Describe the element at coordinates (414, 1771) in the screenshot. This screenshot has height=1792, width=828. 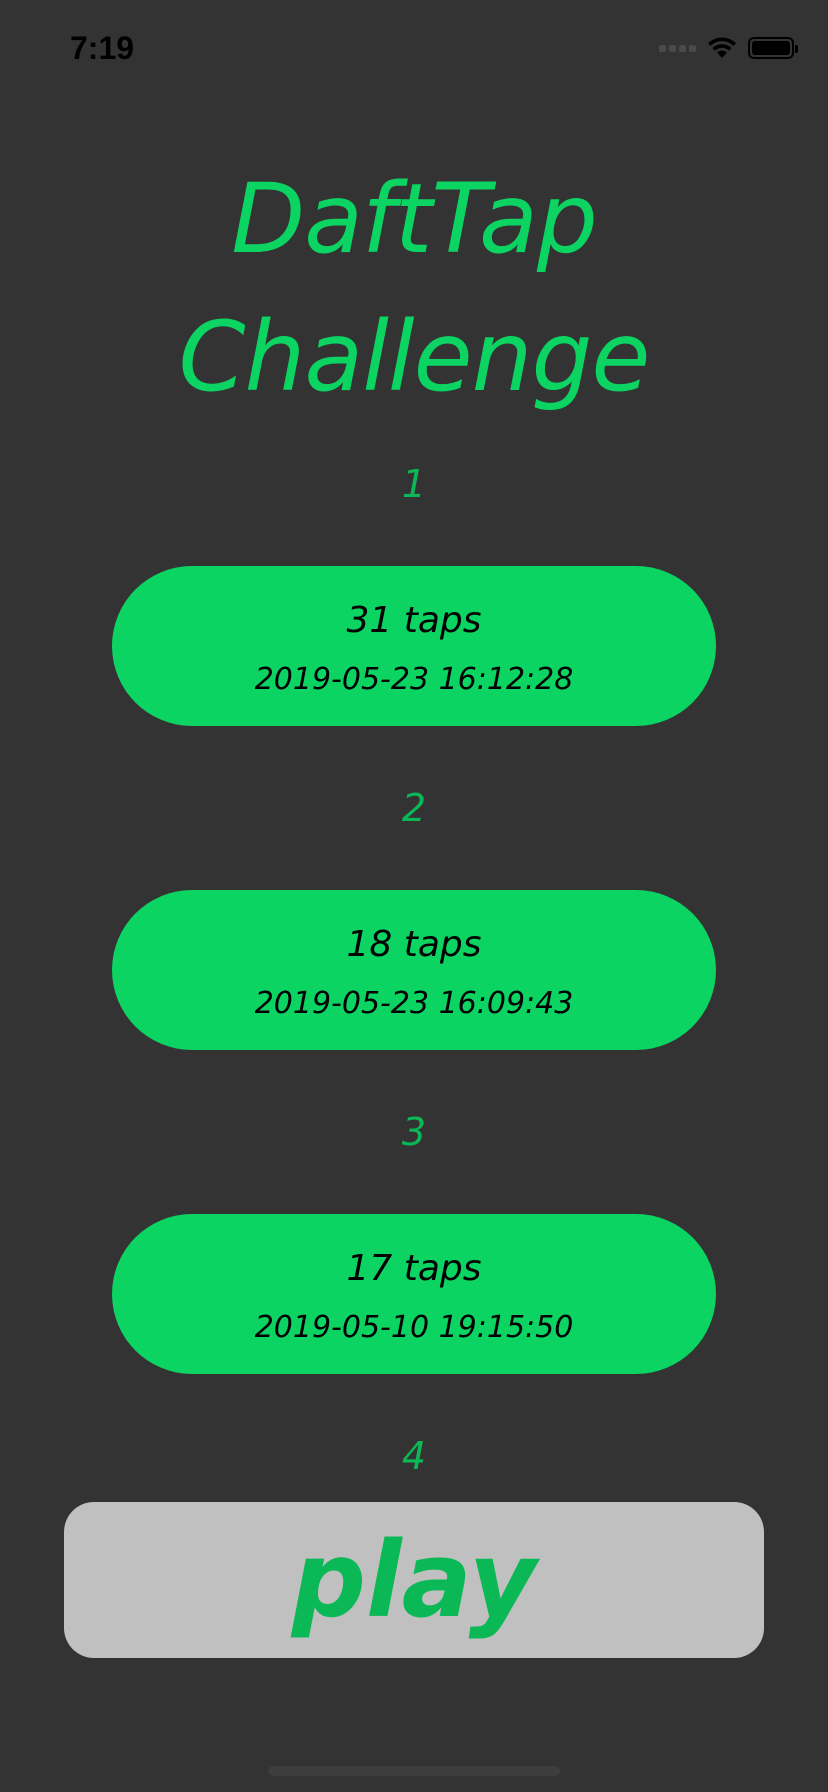
I see `home-indicator` at that location.